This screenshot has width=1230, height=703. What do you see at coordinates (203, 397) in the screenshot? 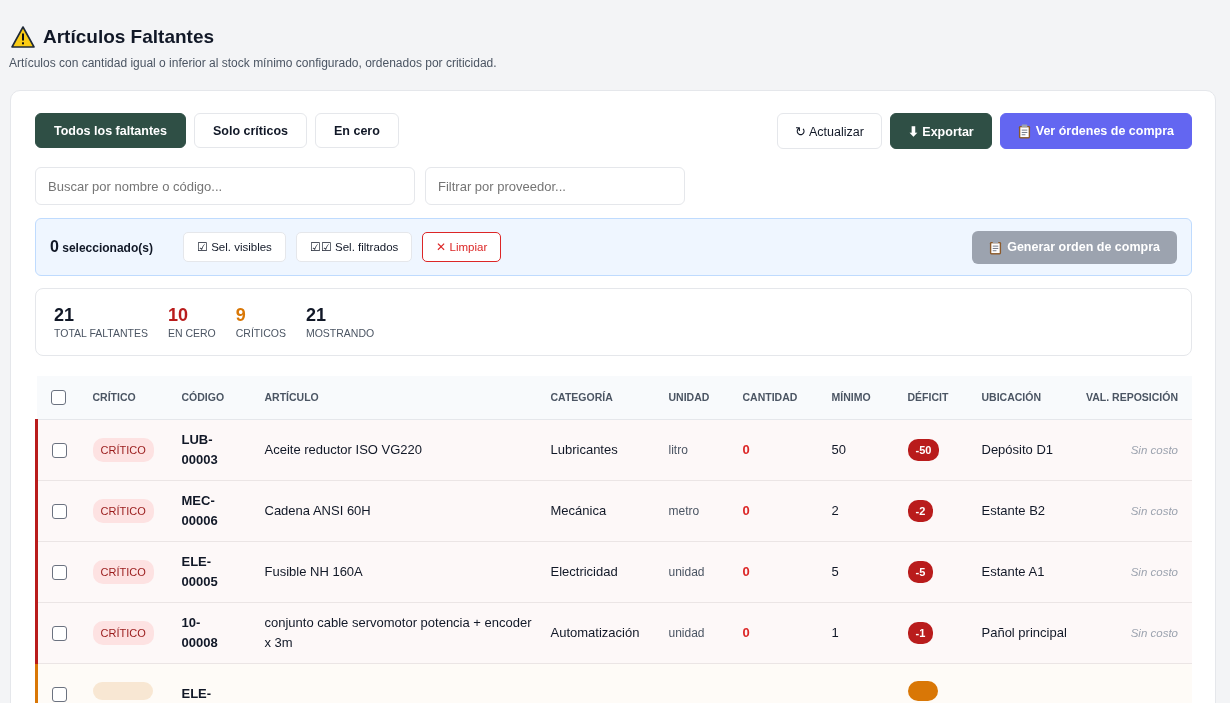
I see `column-header: CÓDIGO` at bounding box center [203, 397].